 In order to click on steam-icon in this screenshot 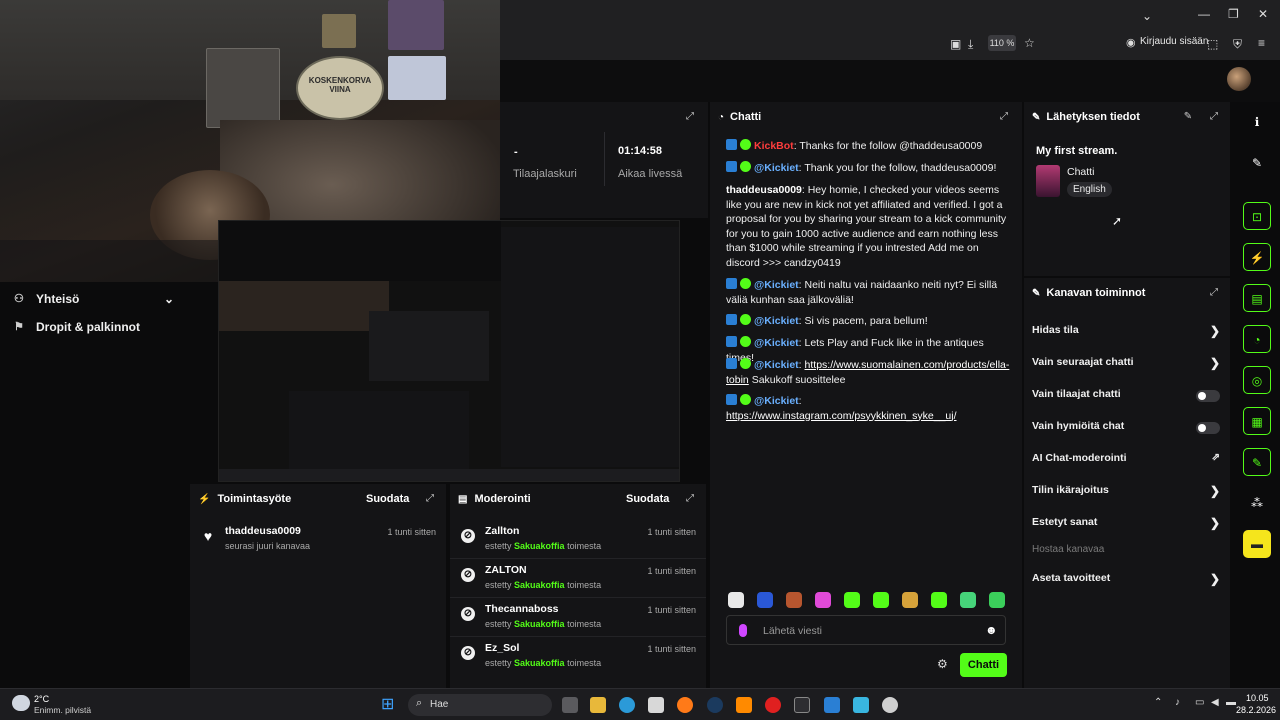, I will do `click(715, 705)`.